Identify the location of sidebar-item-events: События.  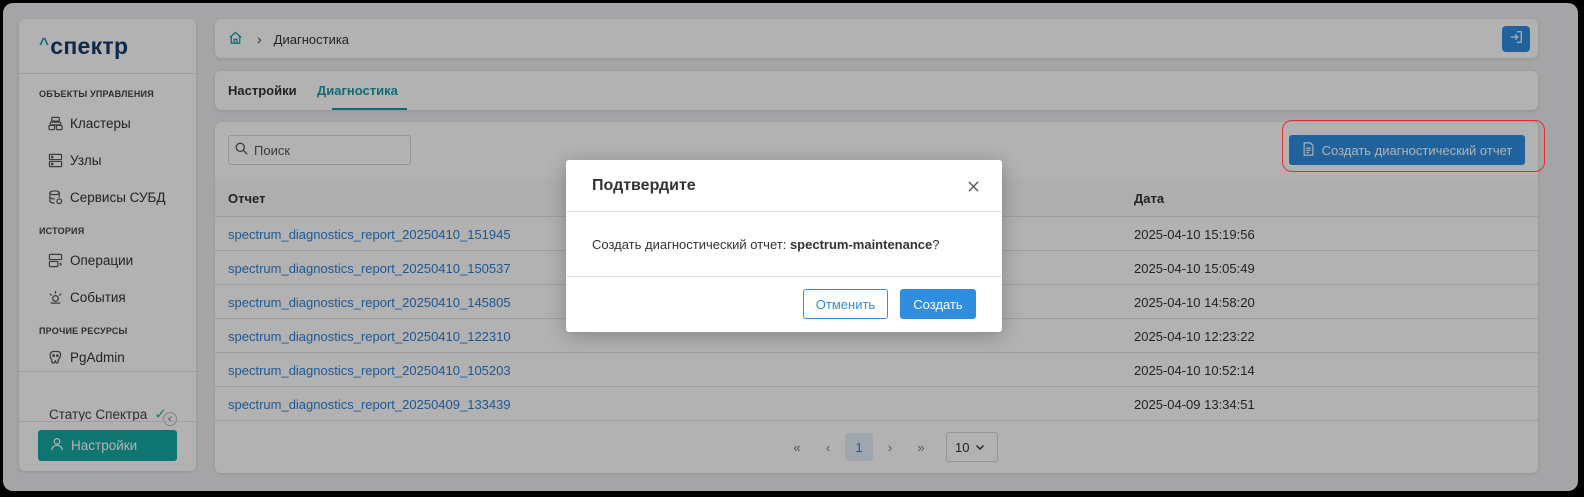
(86, 297).